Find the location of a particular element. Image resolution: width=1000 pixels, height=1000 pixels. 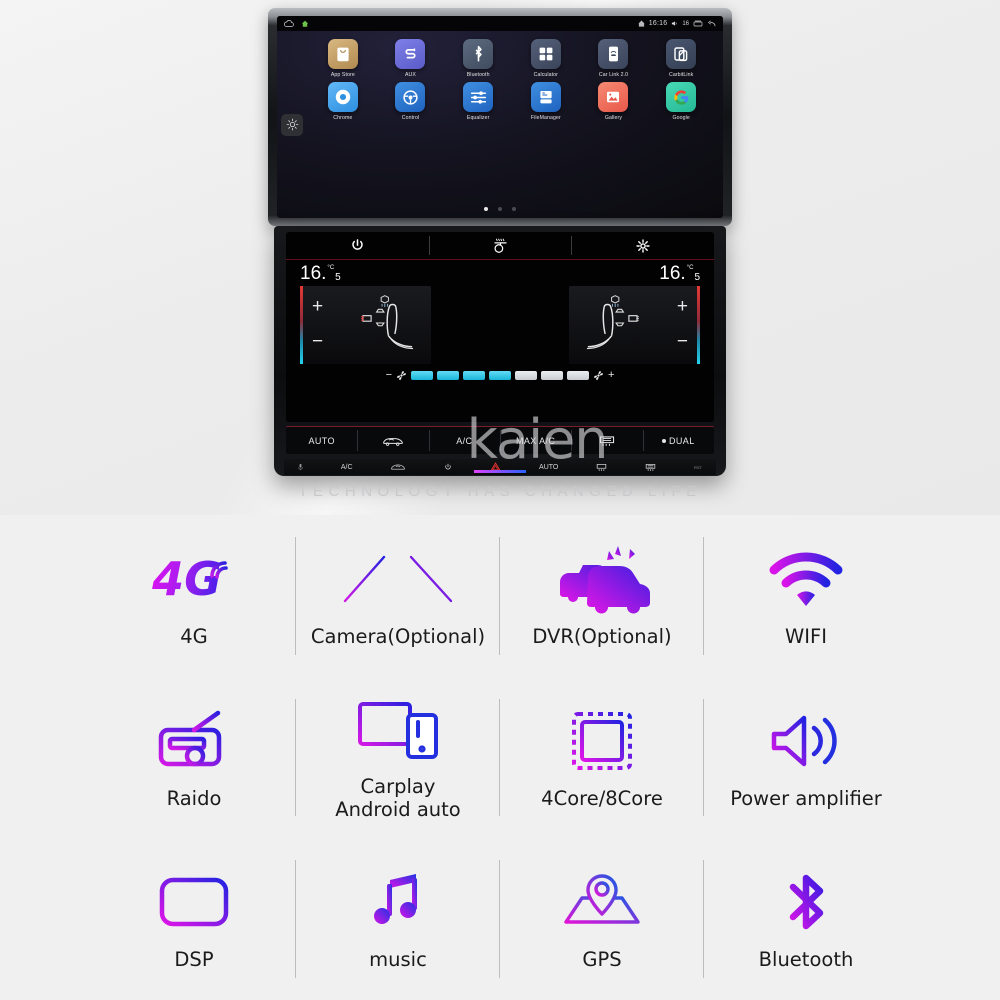

app-item-google: Google is located at coordinates (681, 101).